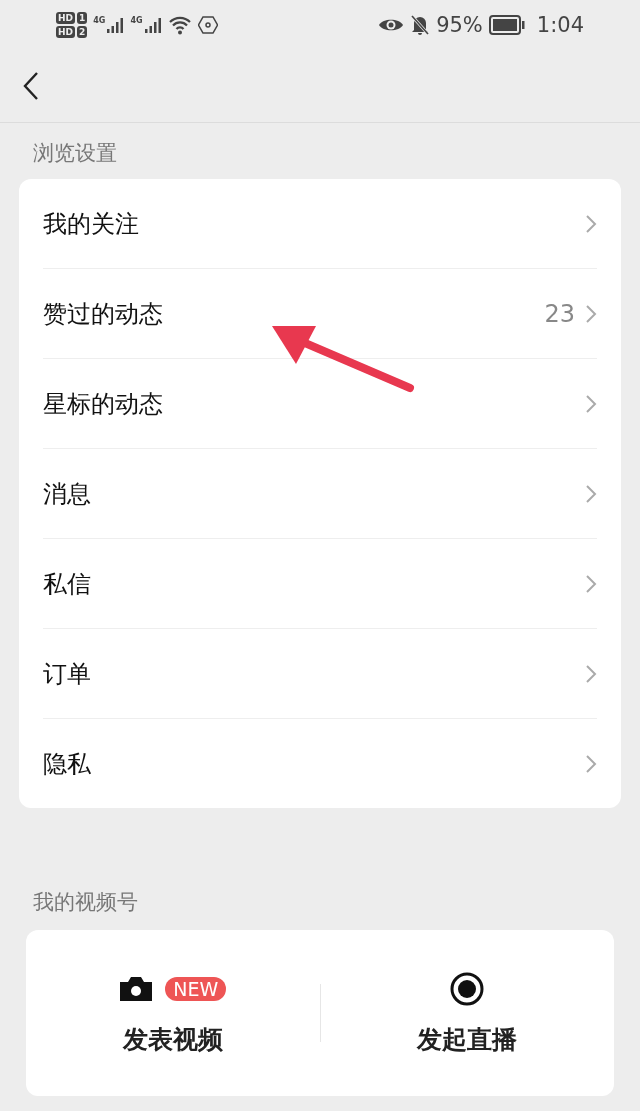 Image resolution: width=640 pixels, height=1111 pixels. What do you see at coordinates (320, 584) in the screenshot?
I see `settings-row: 私信` at bounding box center [320, 584].